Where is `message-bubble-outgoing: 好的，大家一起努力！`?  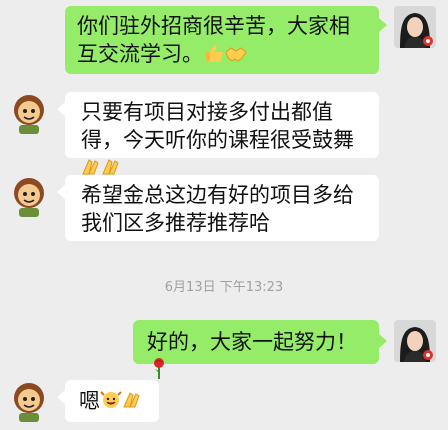 message-bubble-outgoing: 好的，大家一起努力！ is located at coordinates (256, 349).